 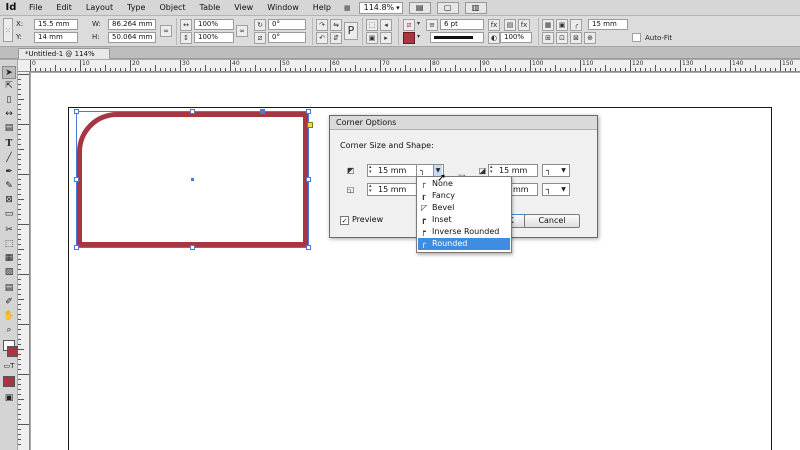 I want to click on effects-icon: fx, so click(x=494, y=25).